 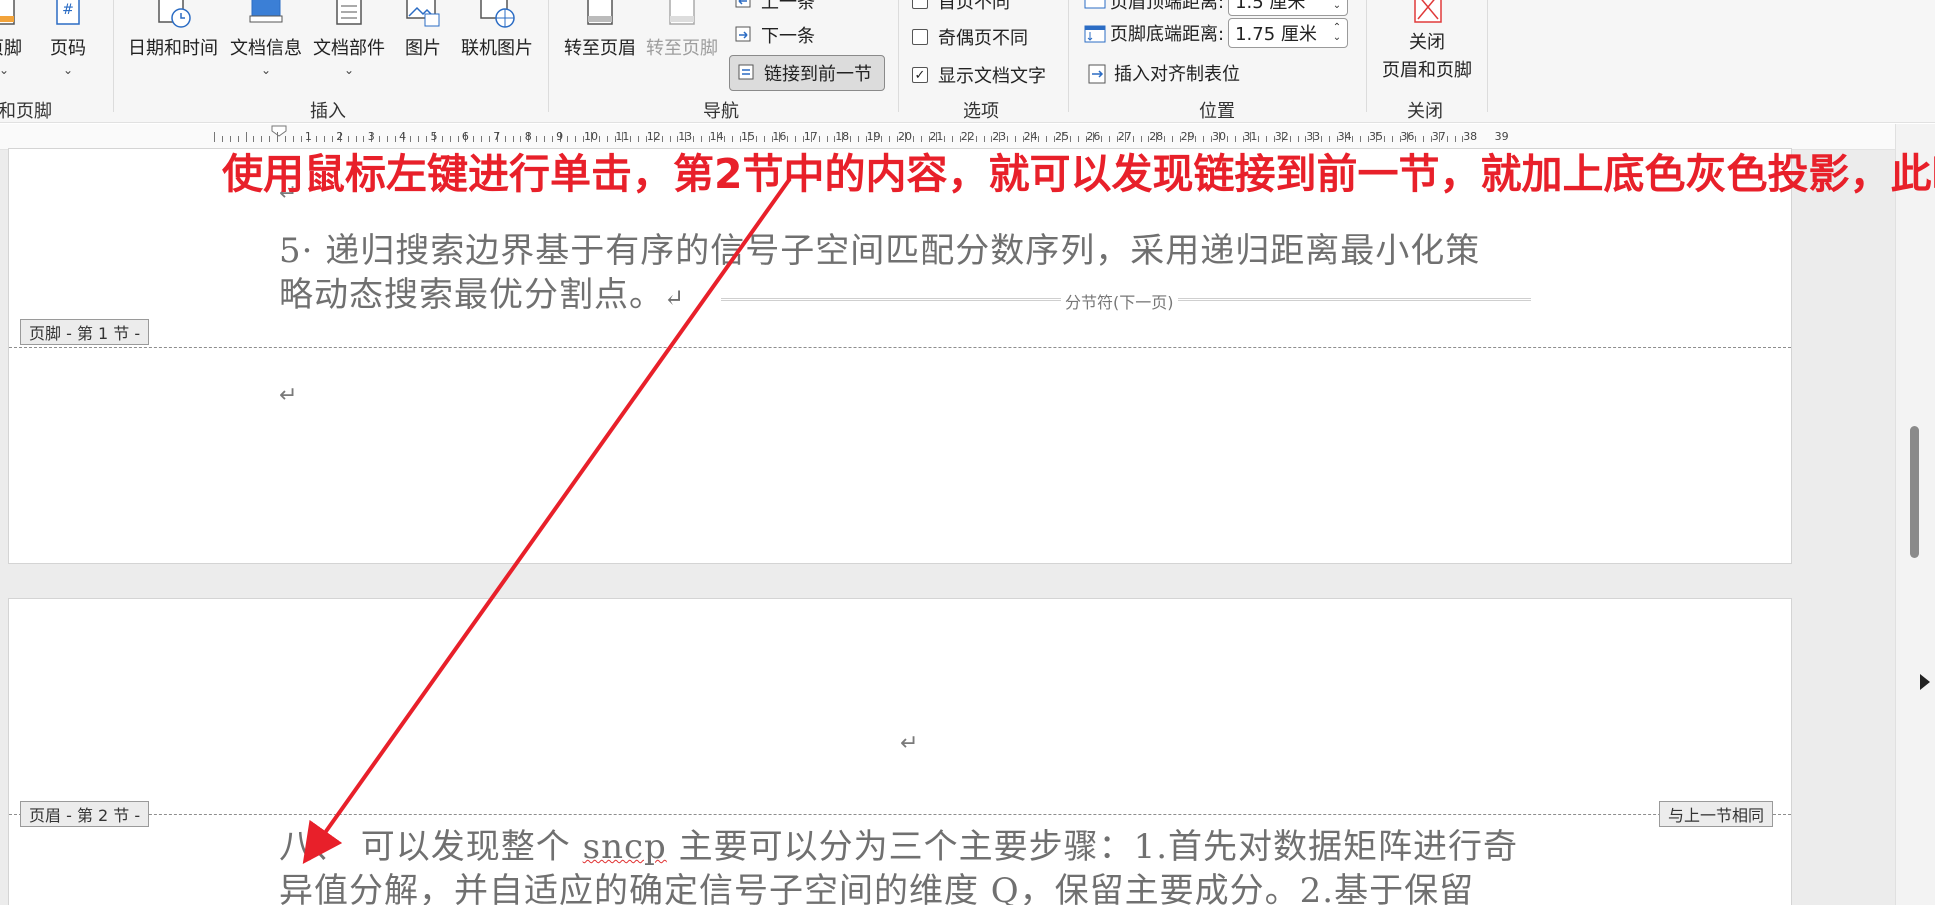 I want to click on page-number-icon: #, so click(x=68, y=14).